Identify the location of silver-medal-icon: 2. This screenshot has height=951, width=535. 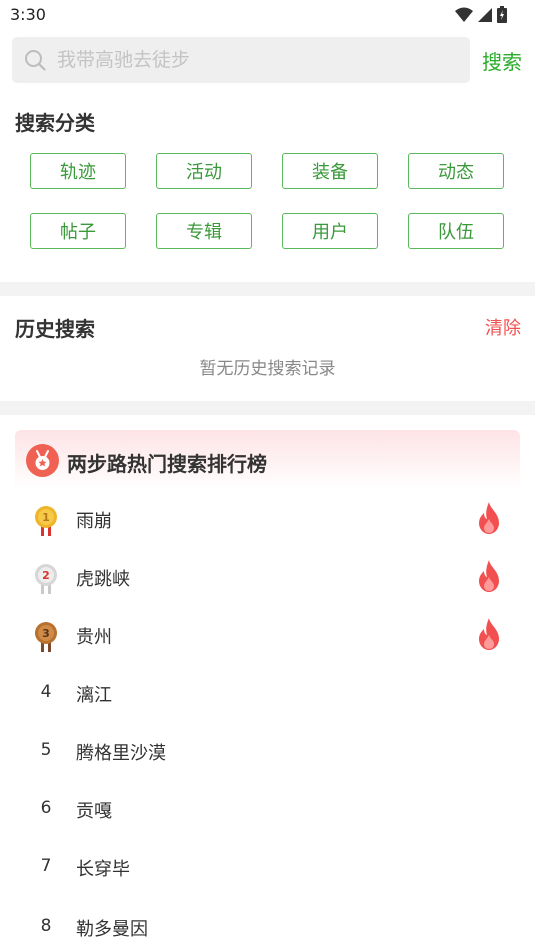
(46, 579).